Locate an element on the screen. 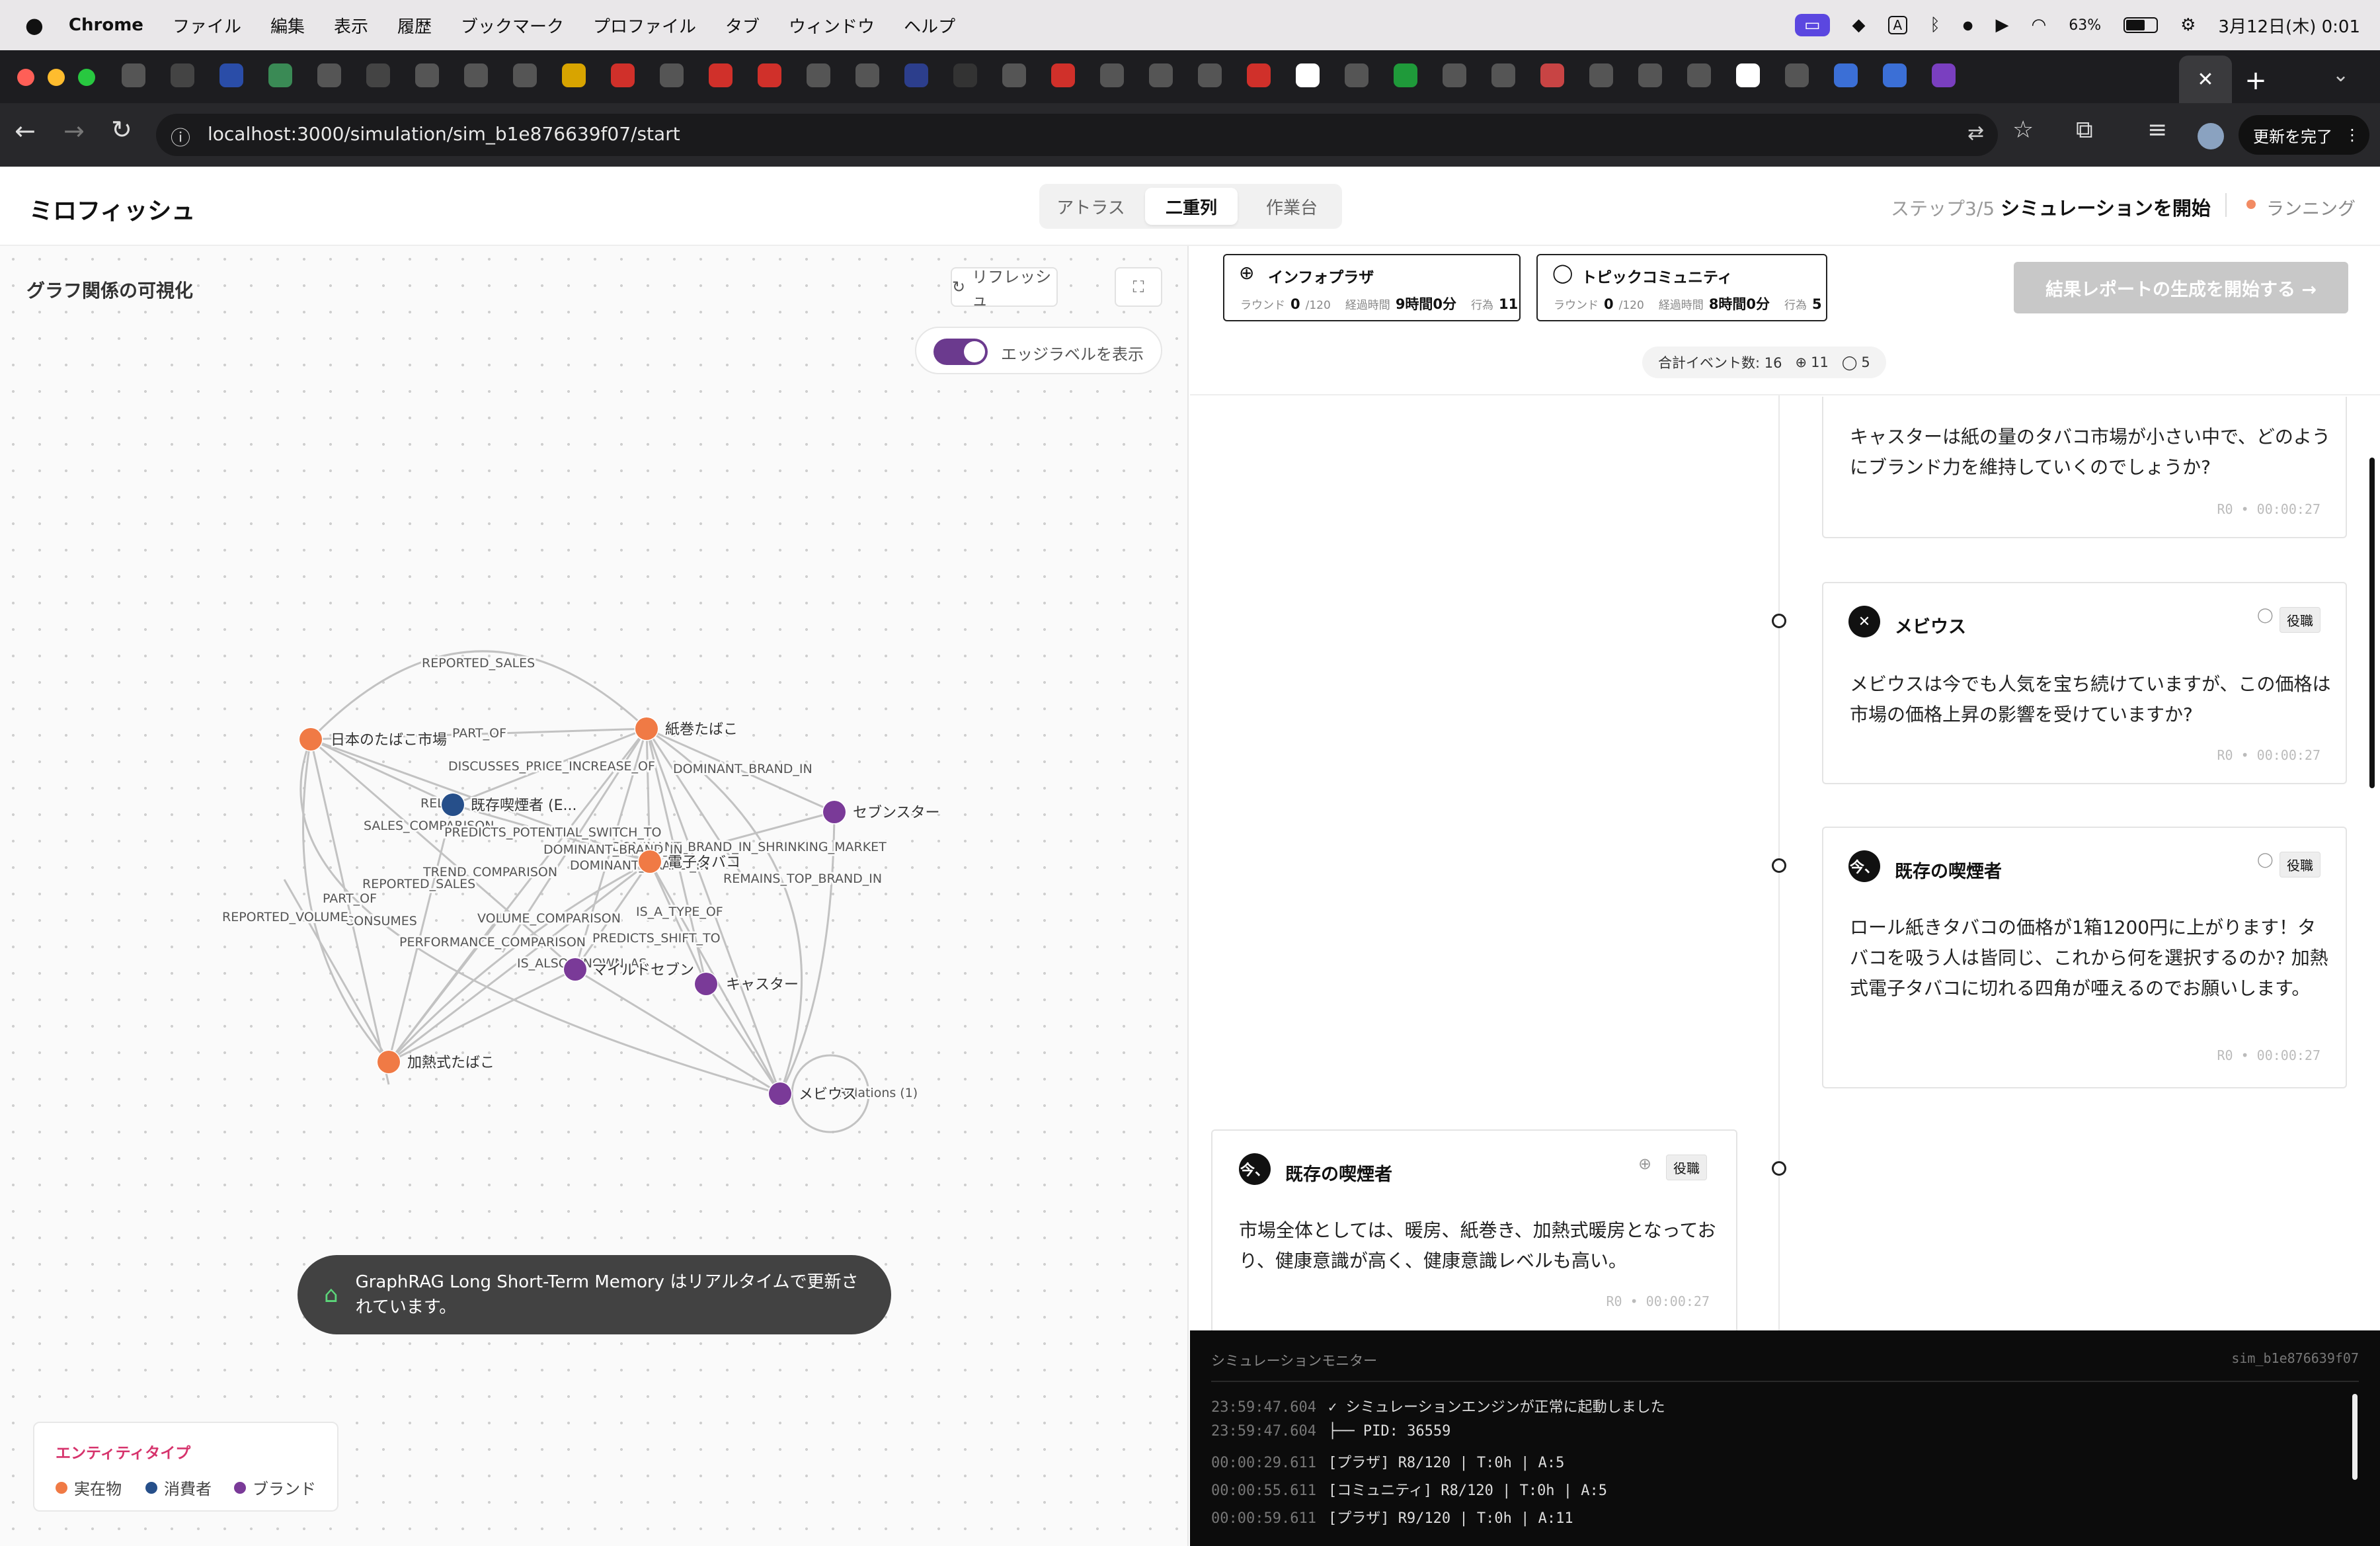  menu-item-tab: タブ is located at coordinates (742, 25).